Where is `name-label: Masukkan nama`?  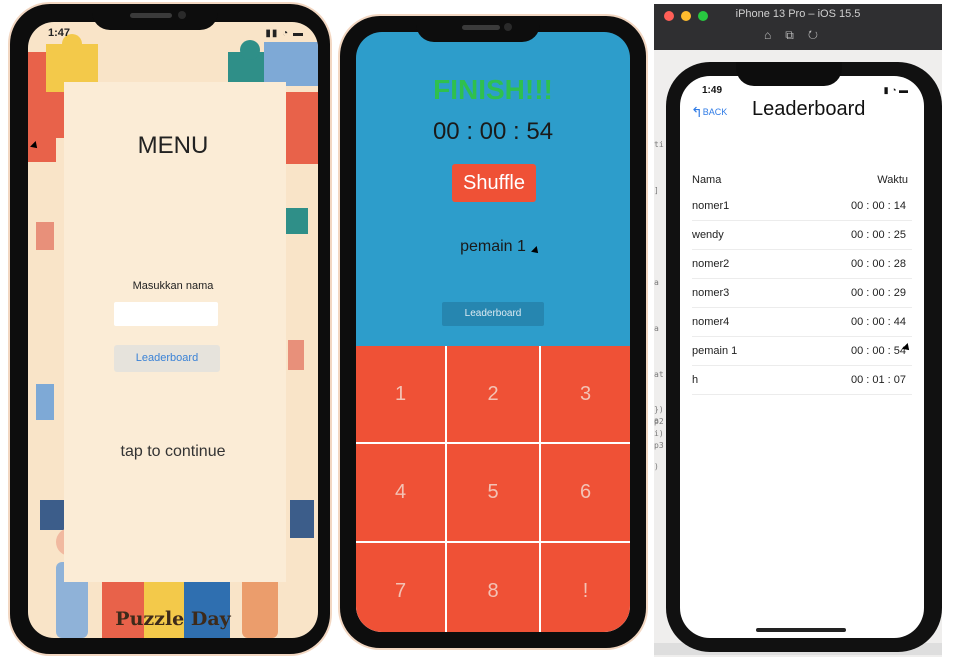 name-label: Masukkan nama is located at coordinates (173, 286).